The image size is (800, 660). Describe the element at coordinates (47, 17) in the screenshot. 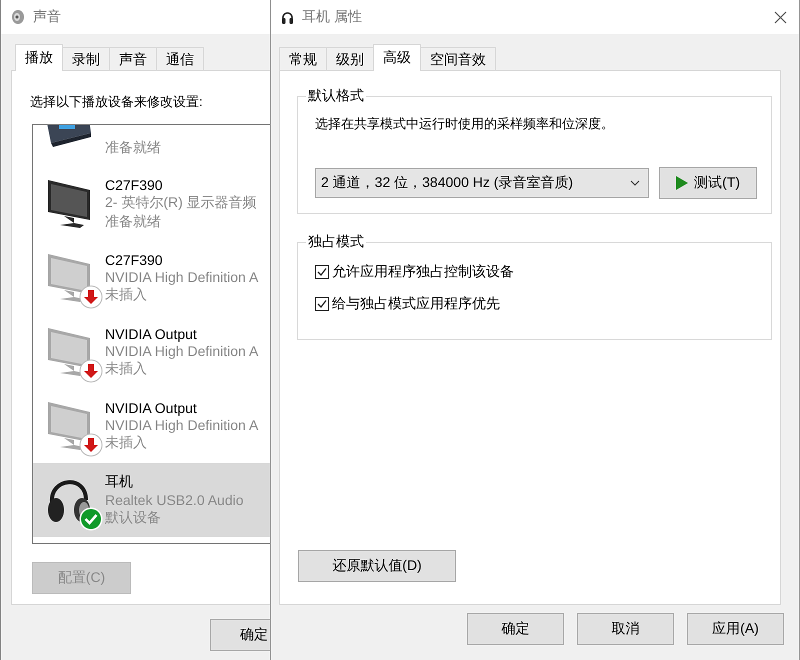

I see `window-title: 声音` at that location.